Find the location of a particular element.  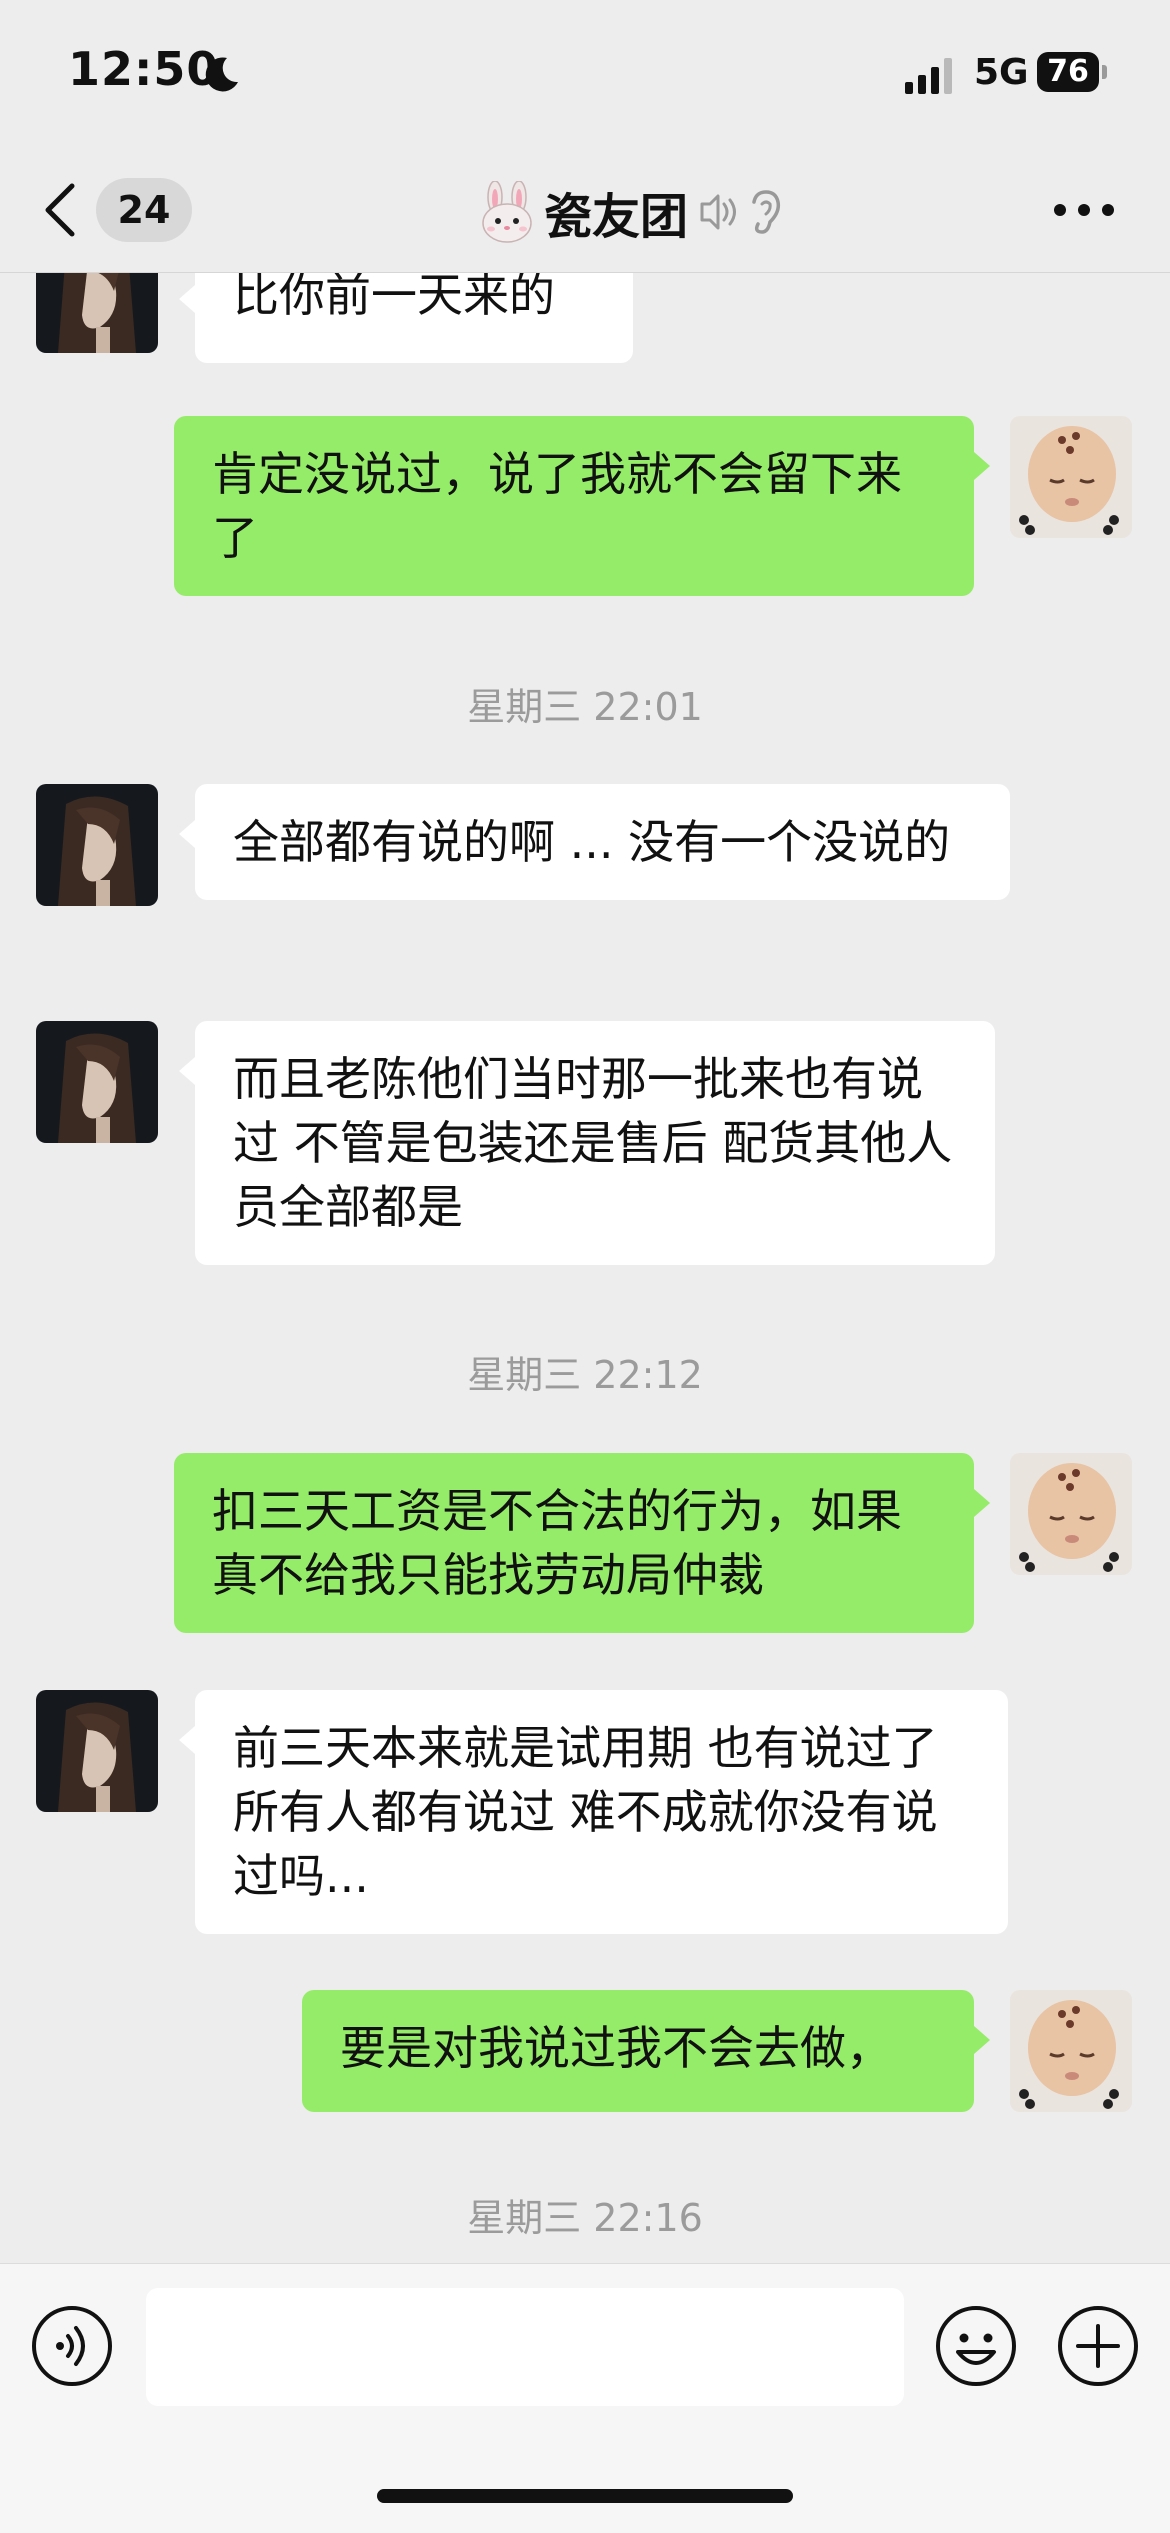

back-arrow-icon is located at coordinates (60, 210).